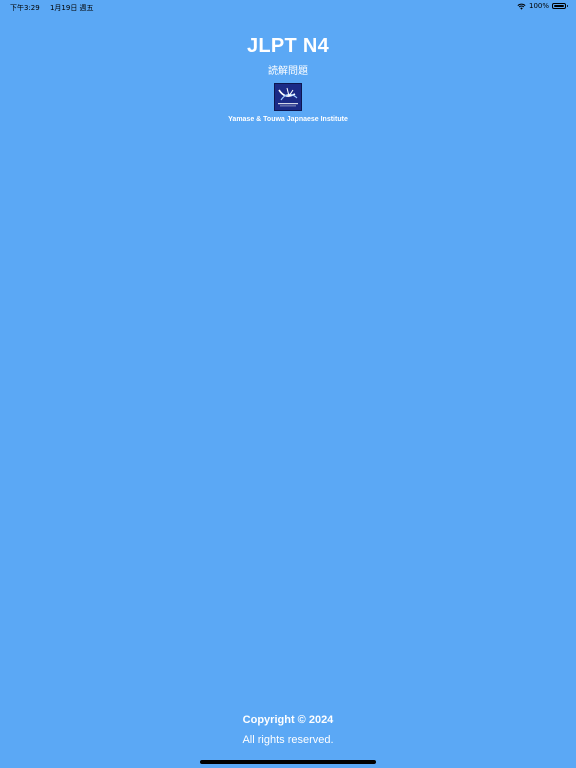 The height and width of the screenshot is (768, 576). What do you see at coordinates (538, 6) in the screenshot?
I see `battery-percent: 100%` at bounding box center [538, 6].